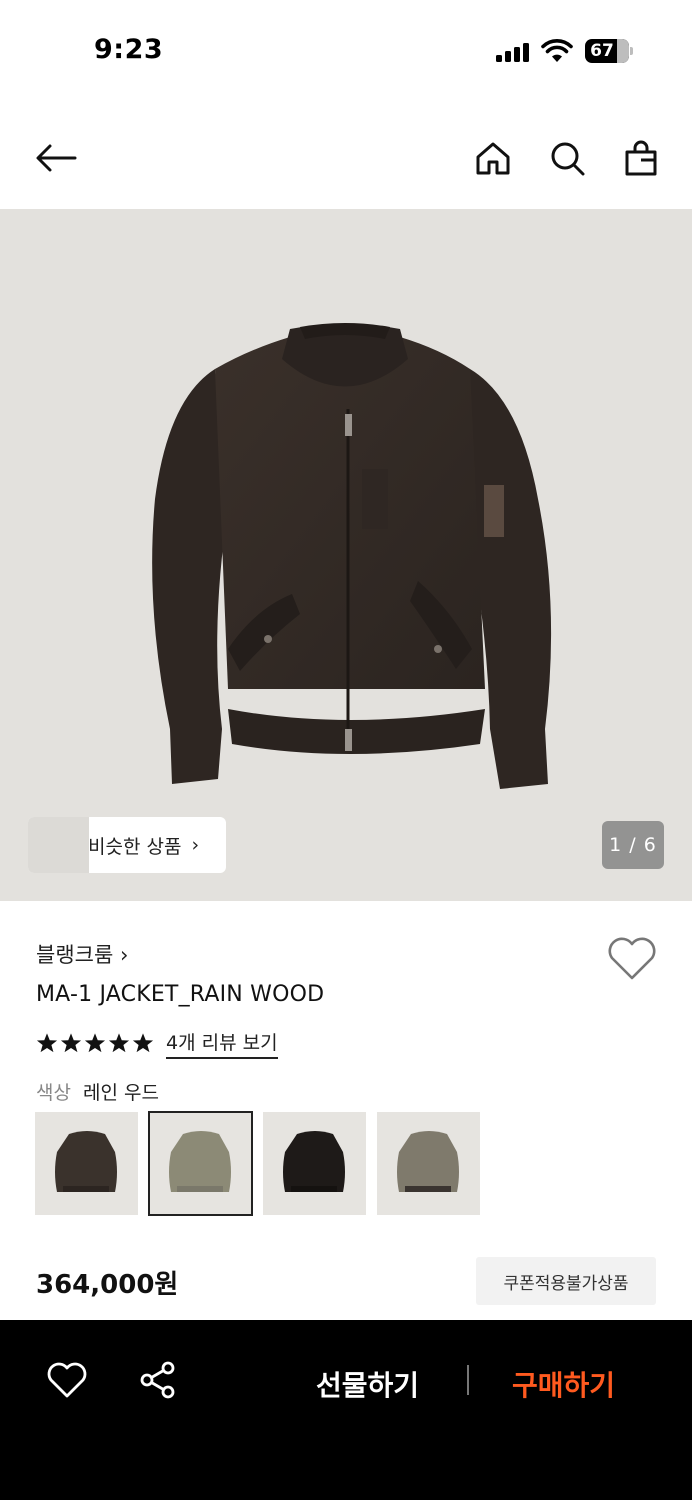  What do you see at coordinates (200, 1163) in the screenshot?
I see `color-swatch-selected` at bounding box center [200, 1163].